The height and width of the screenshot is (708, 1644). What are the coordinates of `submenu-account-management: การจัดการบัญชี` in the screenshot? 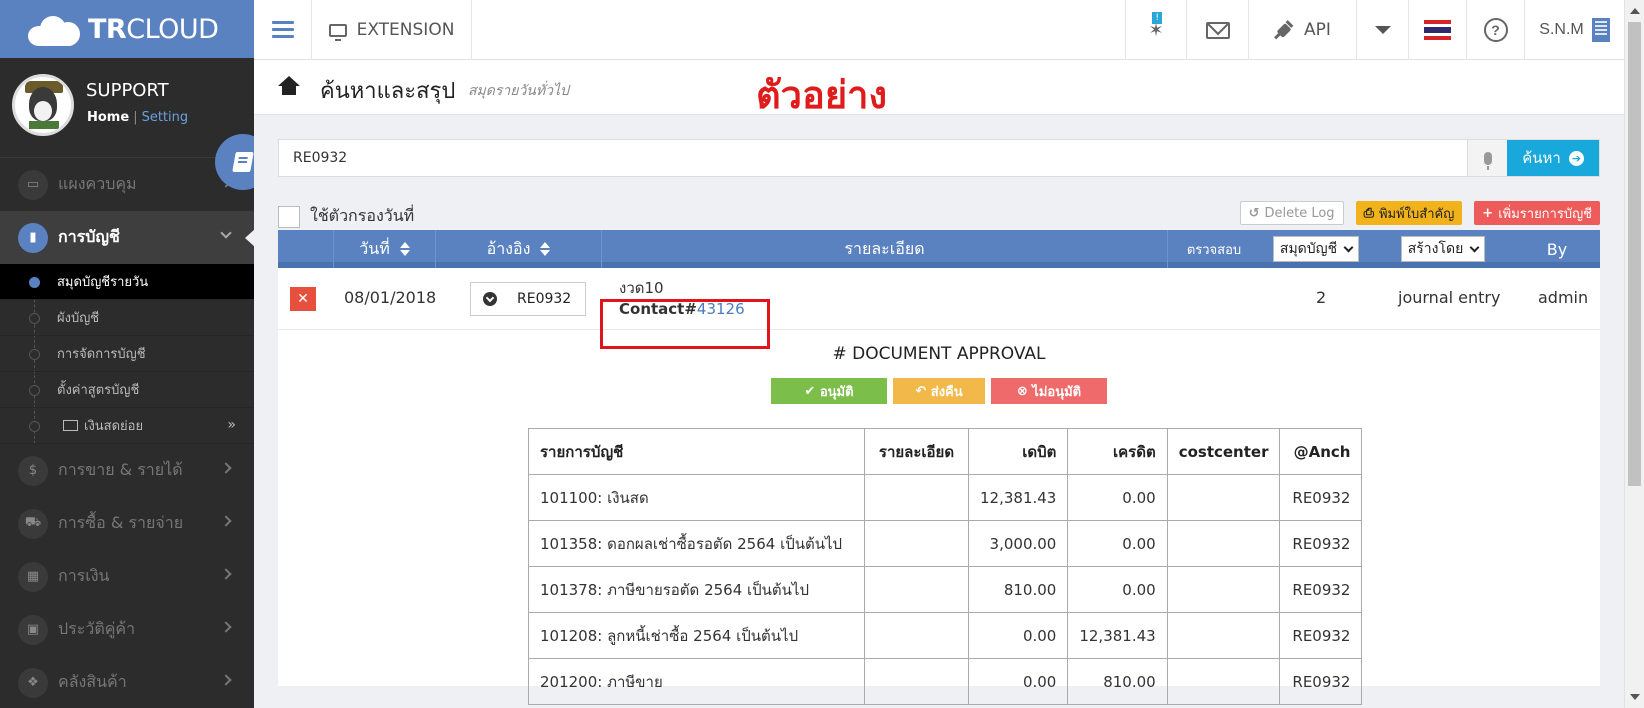 It's located at (127, 354).